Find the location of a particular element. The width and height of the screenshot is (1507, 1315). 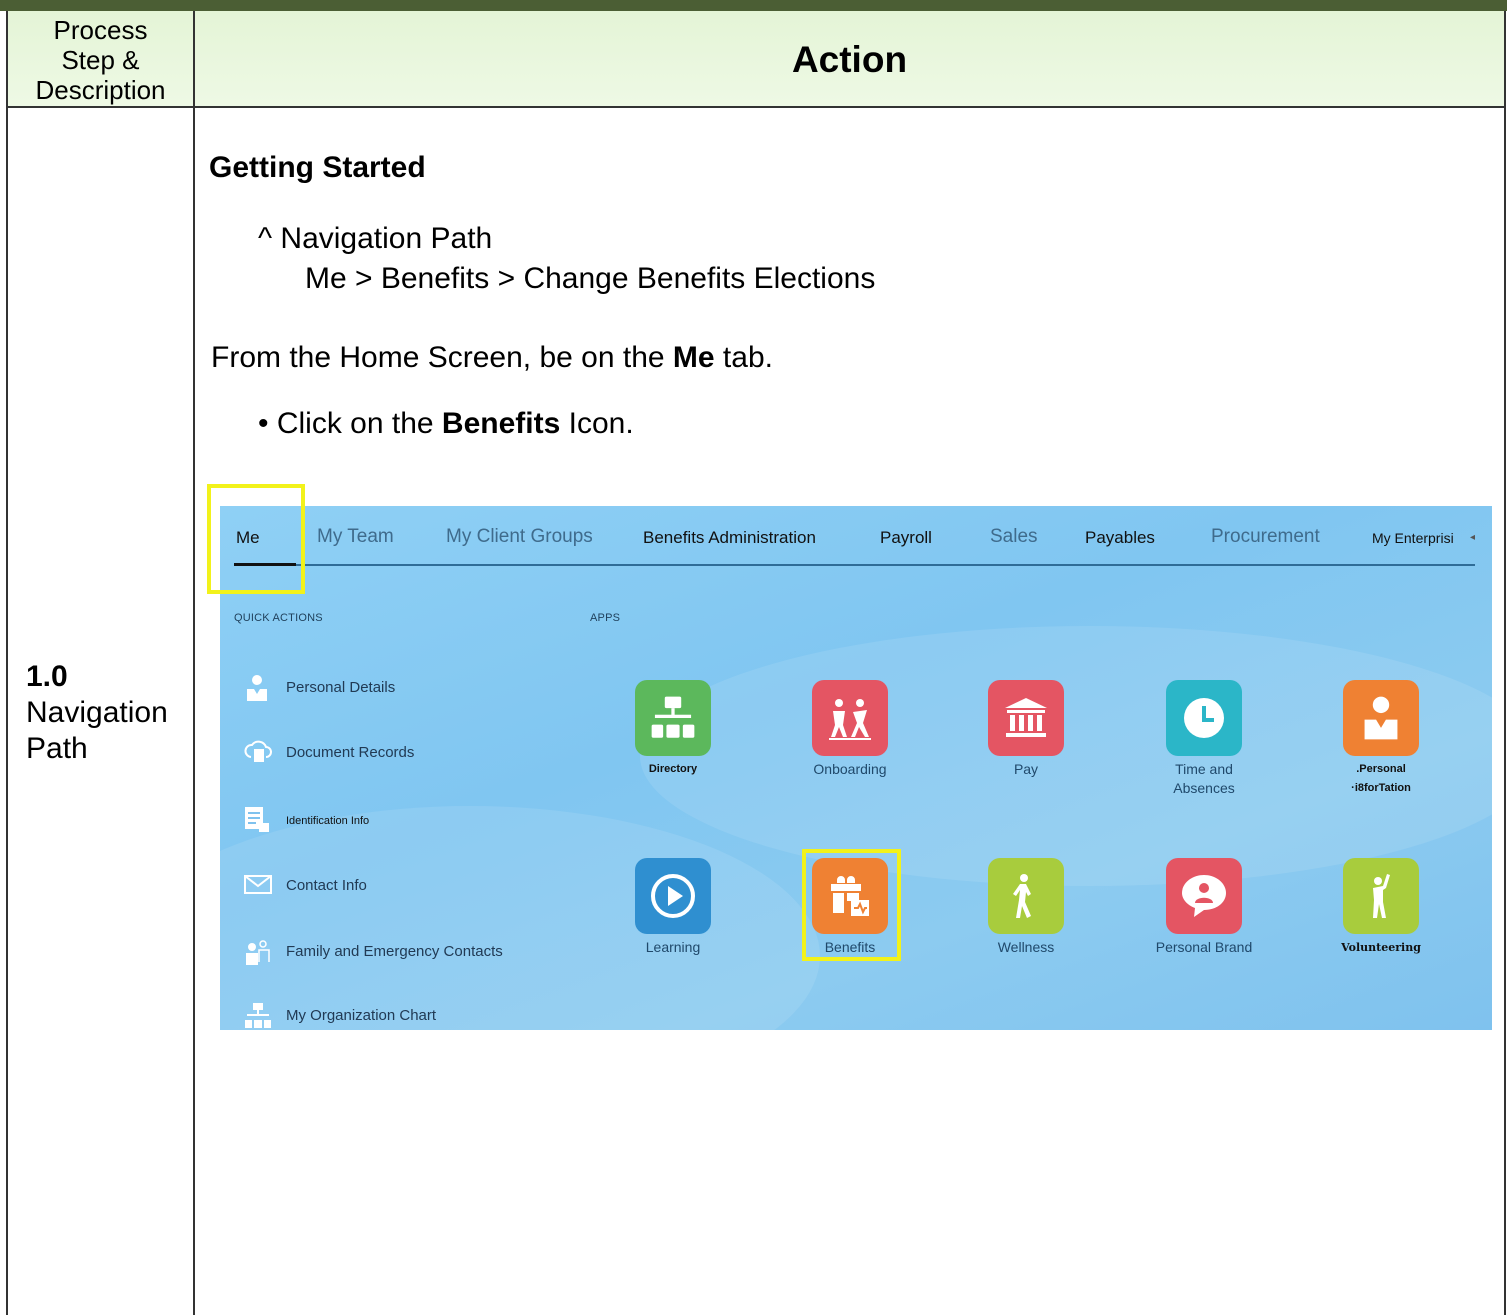

section-heading: Getting Started is located at coordinates (317, 167).